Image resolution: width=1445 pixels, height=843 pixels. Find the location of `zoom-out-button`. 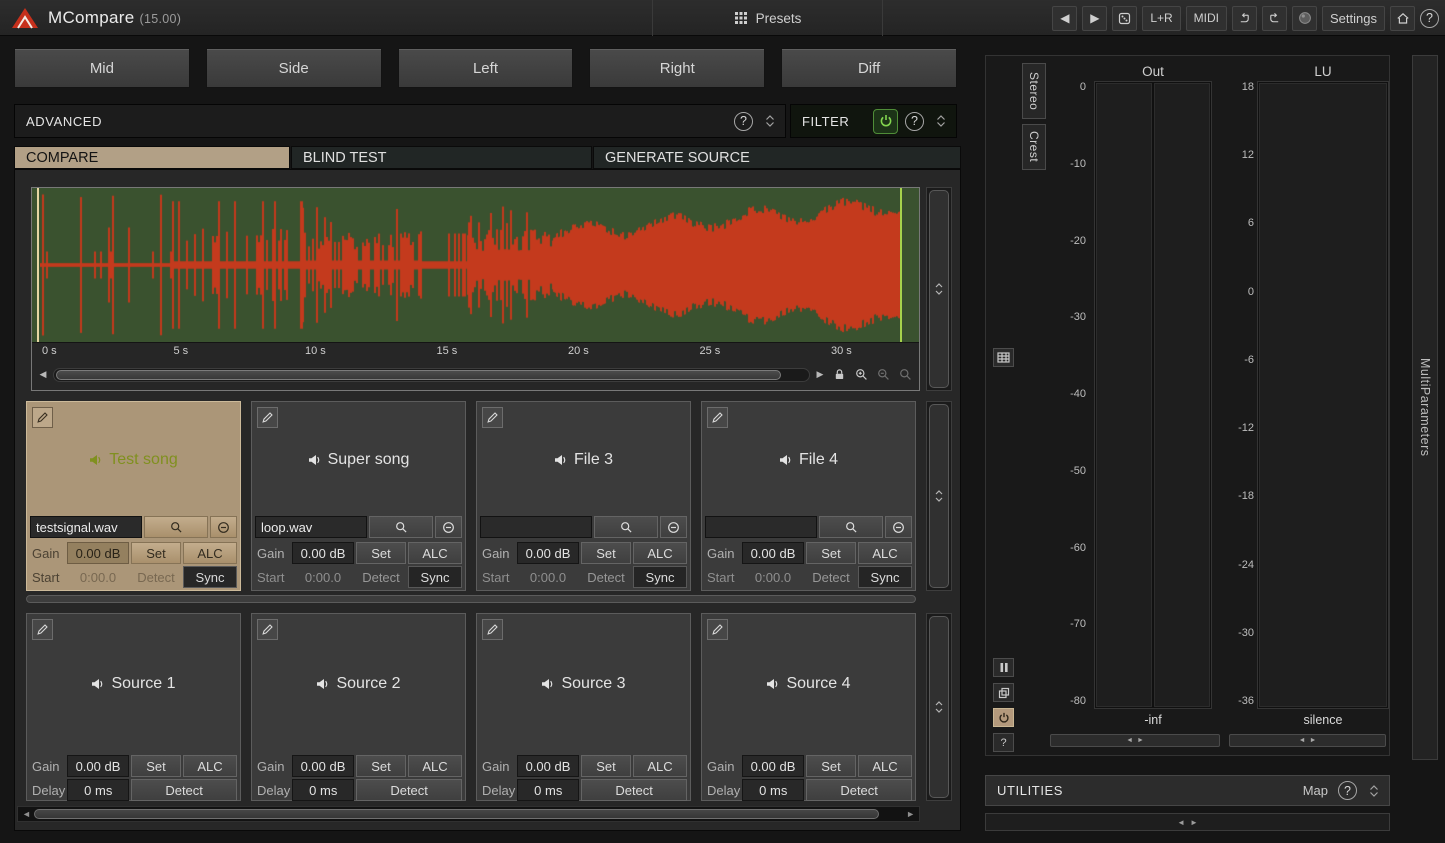

zoom-out-button is located at coordinates (883, 375).